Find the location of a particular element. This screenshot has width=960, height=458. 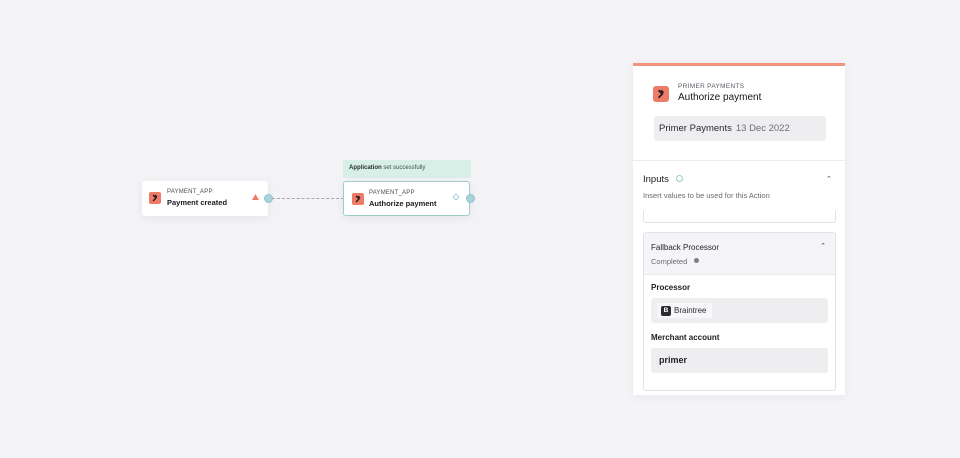

panel-app-name: PRIMER PAYMENTS is located at coordinates (711, 86).